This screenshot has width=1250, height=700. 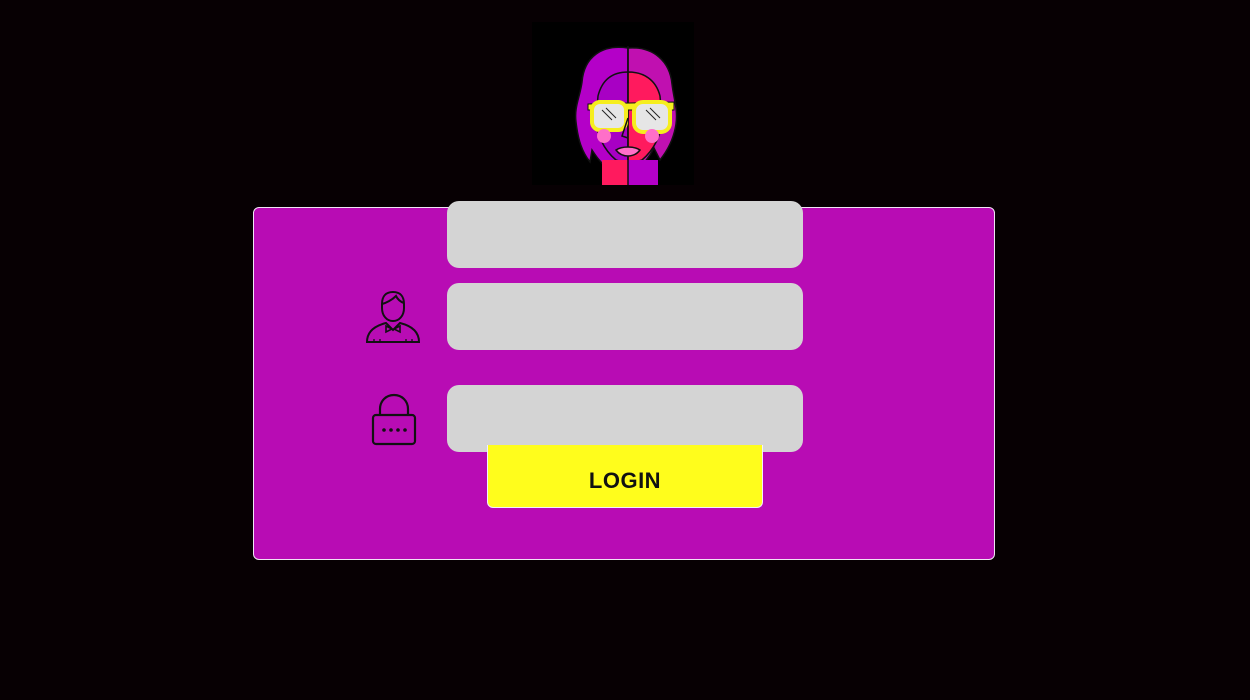 What do you see at coordinates (394, 420) in the screenshot?
I see `lock-icon` at bounding box center [394, 420].